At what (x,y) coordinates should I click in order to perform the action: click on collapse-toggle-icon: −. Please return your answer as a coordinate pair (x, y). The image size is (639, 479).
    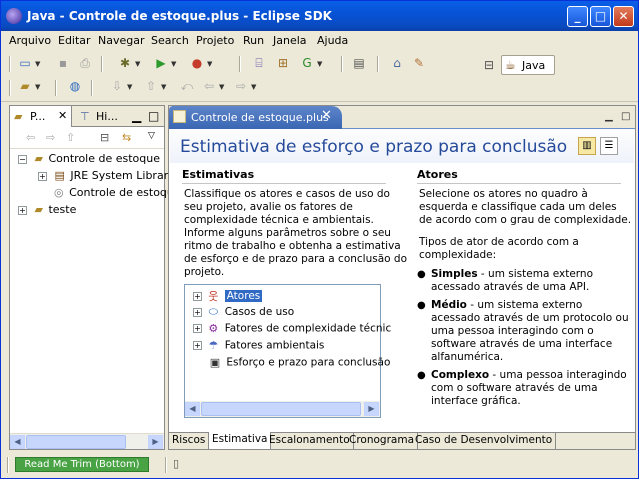
    Looking at the image, I should click on (22, 159).